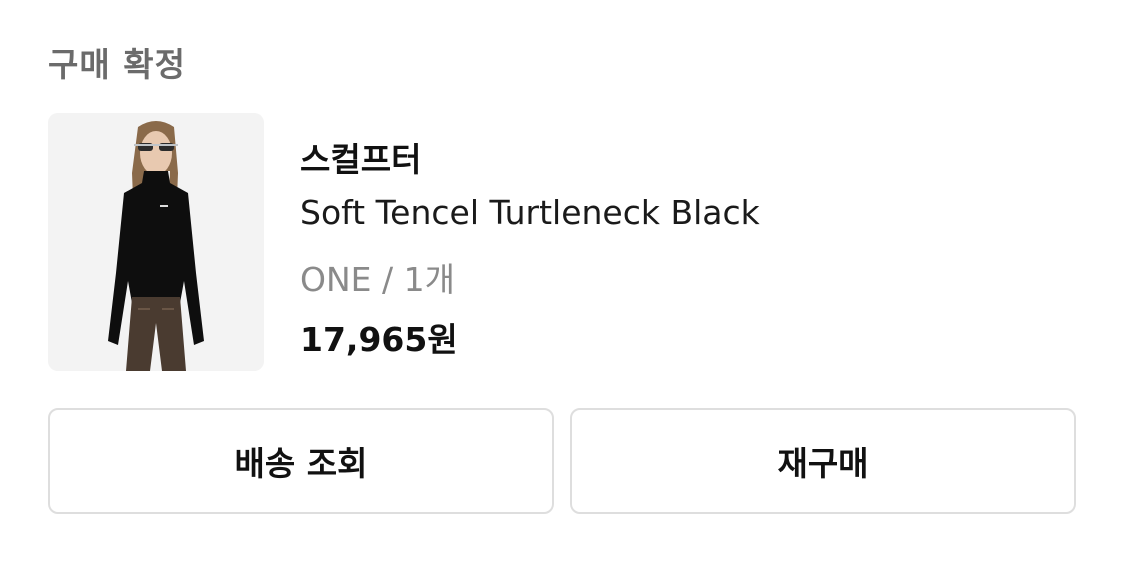 The width and height of the screenshot is (1125, 563). What do you see at coordinates (360, 157) in the screenshot?
I see `product-brand: 스컬프터` at bounding box center [360, 157].